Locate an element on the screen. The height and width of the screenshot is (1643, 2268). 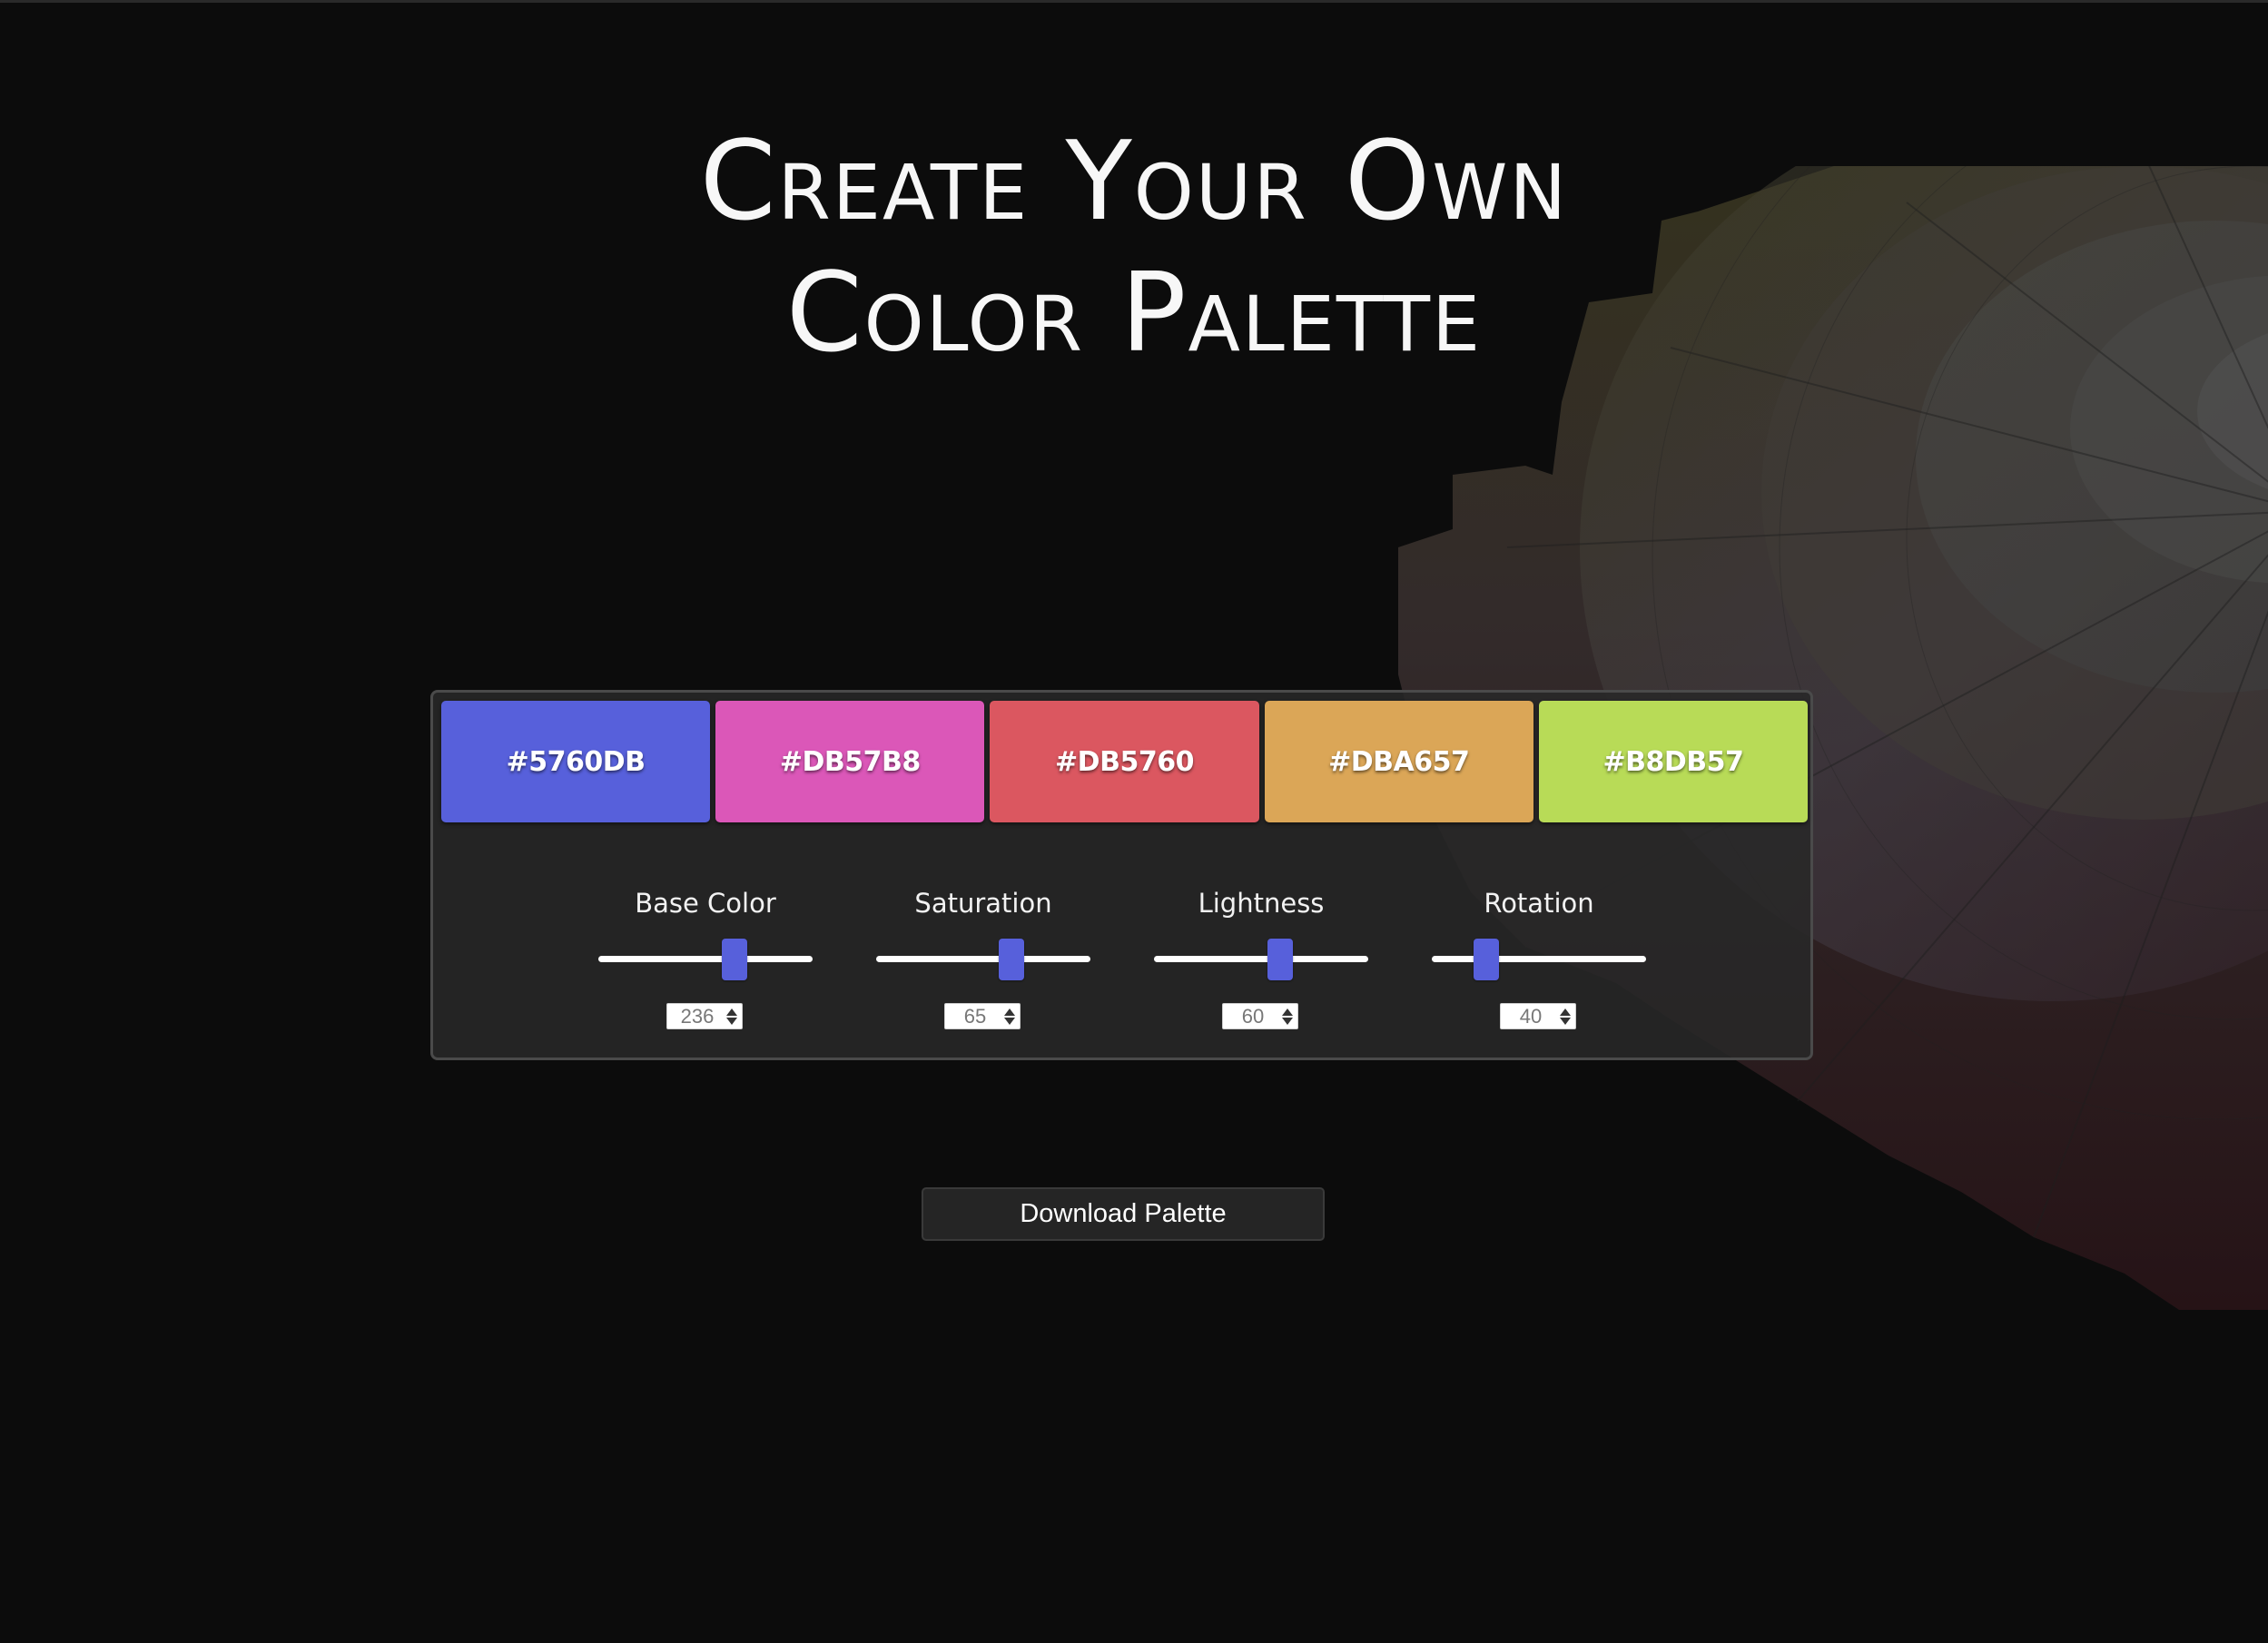
lightness-spinner is located at coordinates (1287, 1016).